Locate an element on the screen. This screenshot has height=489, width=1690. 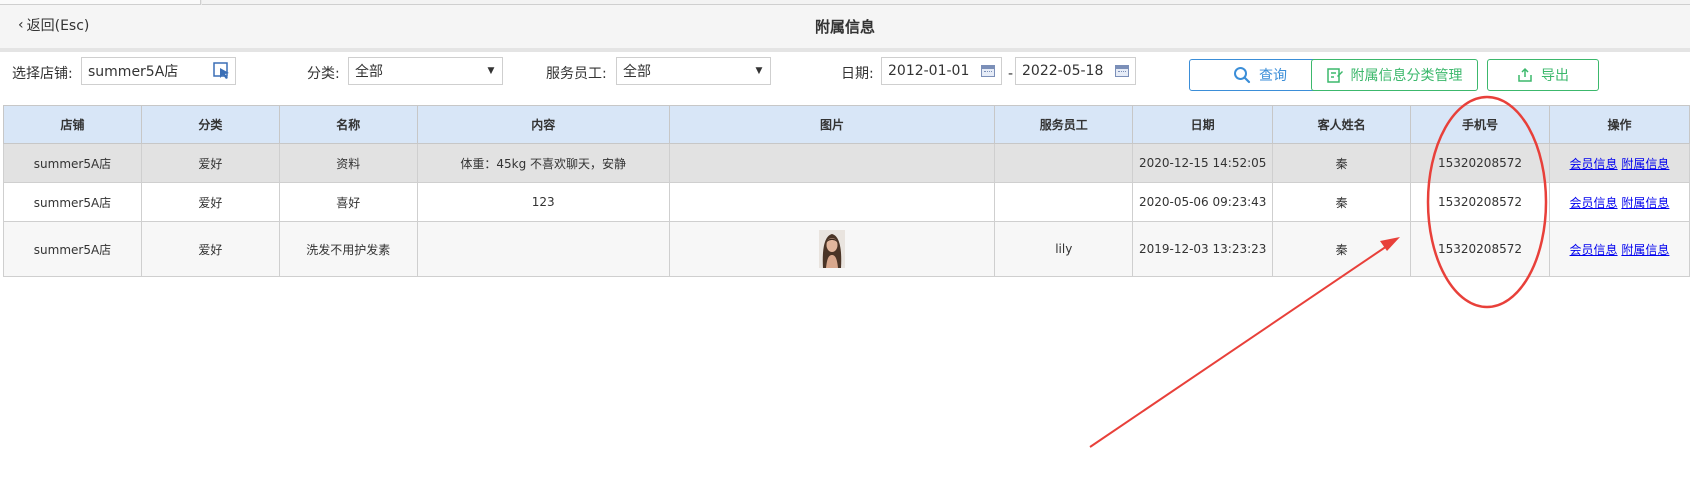
cell-content is located at coordinates (543, 249).